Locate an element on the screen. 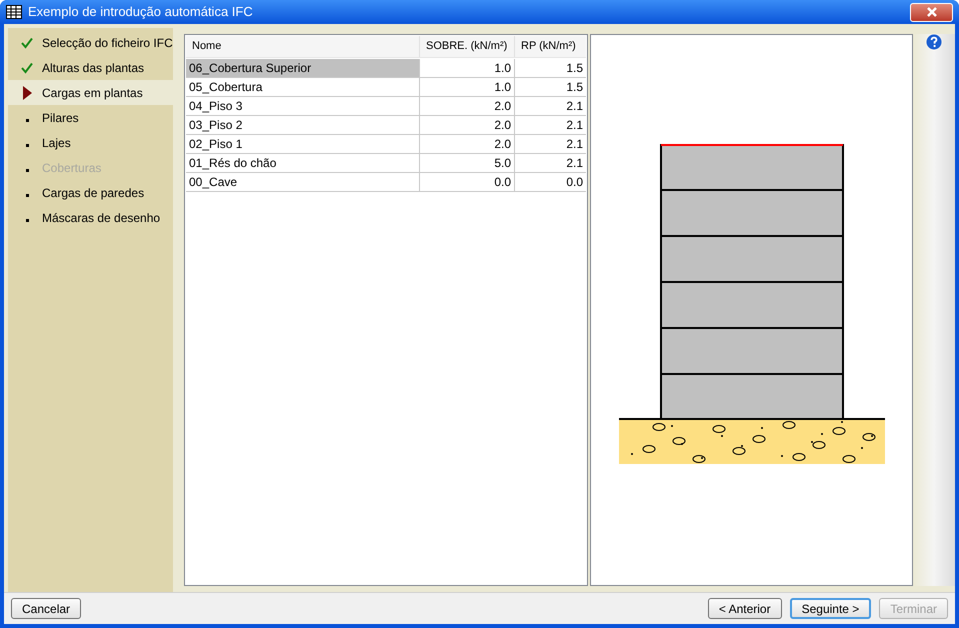 Image resolution: width=959 pixels, height=628 pixels. table-row: 03_Piso 2 2.0 2.1 is located at coordinates (386, 125).